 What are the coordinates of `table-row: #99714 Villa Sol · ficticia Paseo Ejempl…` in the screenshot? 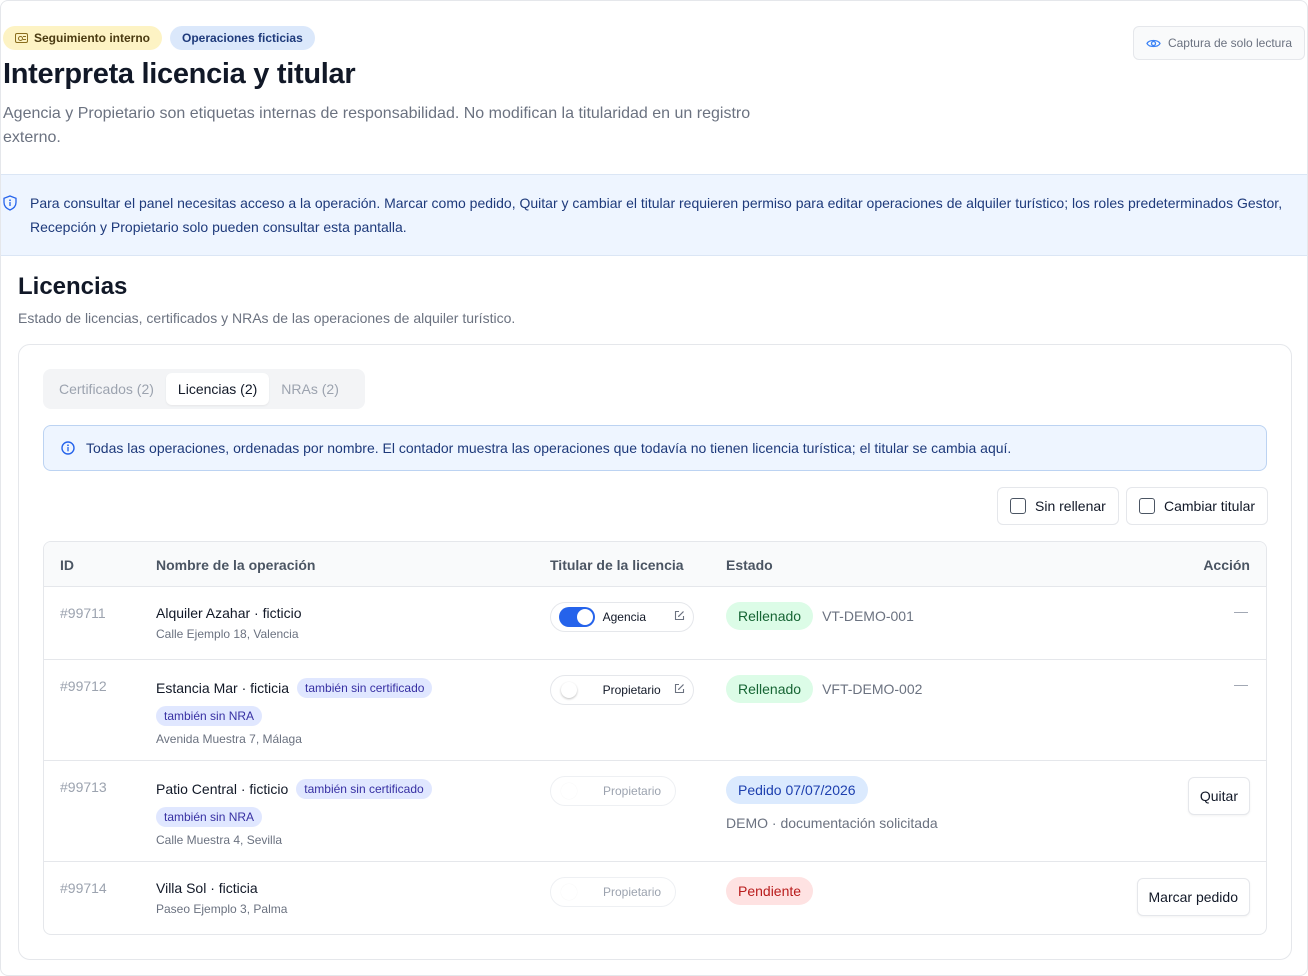 It's located at (655, 898).